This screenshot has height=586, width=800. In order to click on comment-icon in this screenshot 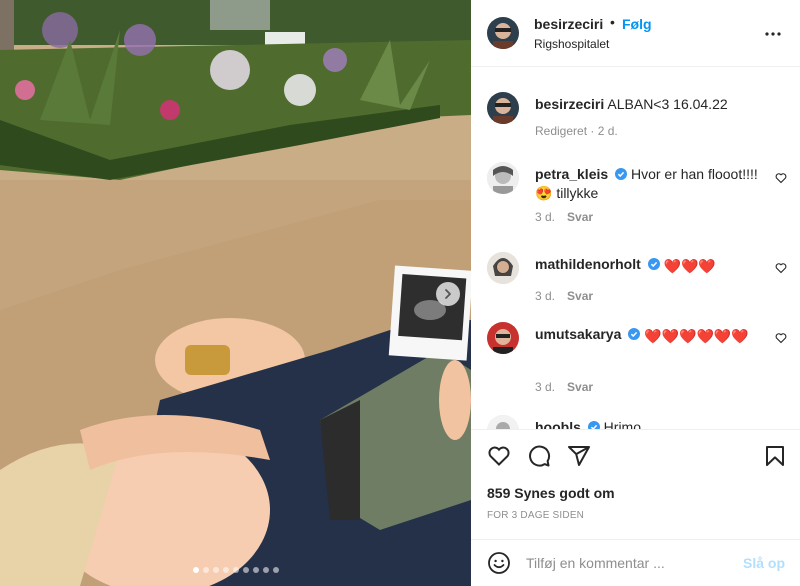, I will do `click(539, 456)`.